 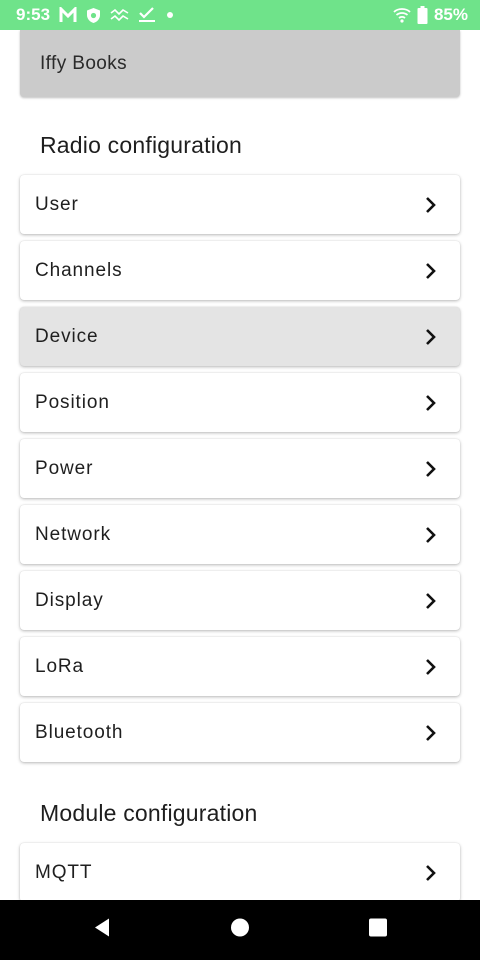 I want to click on menu-item-label: Bluetooth, so click(x=79, y=732).